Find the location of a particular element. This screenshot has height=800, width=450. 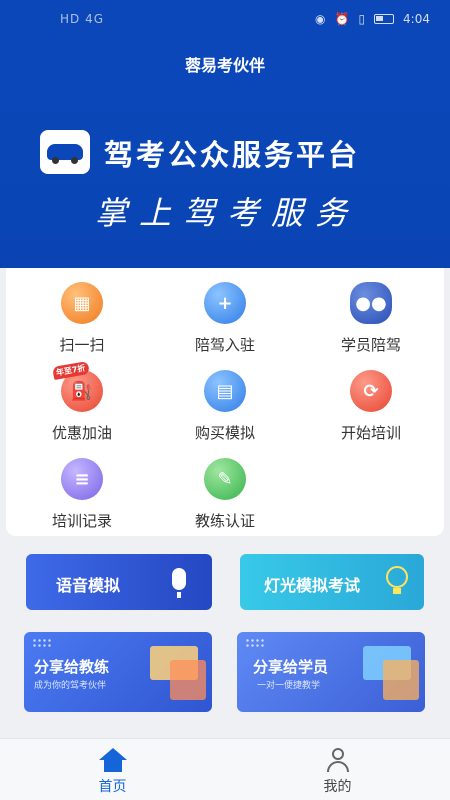

list-icon: ≡ is located at coordinates (82, 479).